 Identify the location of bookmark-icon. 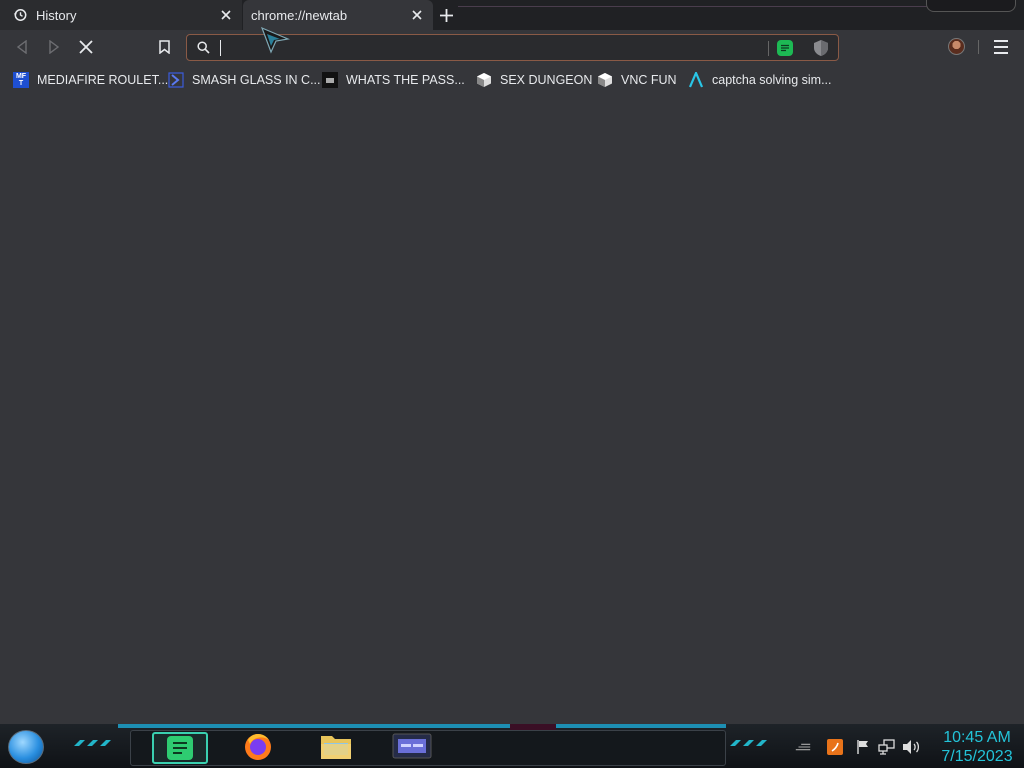
(164, 47).